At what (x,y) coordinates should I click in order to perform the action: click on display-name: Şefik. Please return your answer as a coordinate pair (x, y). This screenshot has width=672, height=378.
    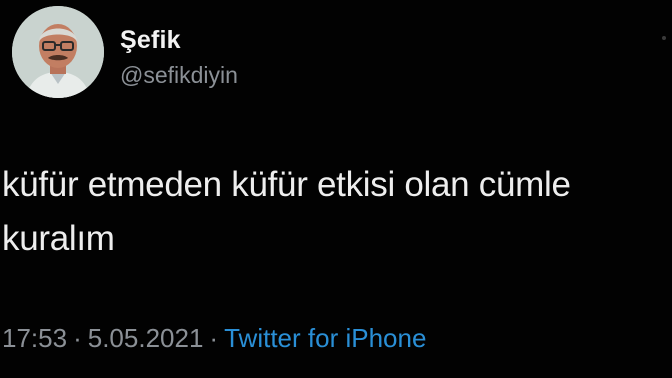
    Looking at the image, I should click on (150, 40).